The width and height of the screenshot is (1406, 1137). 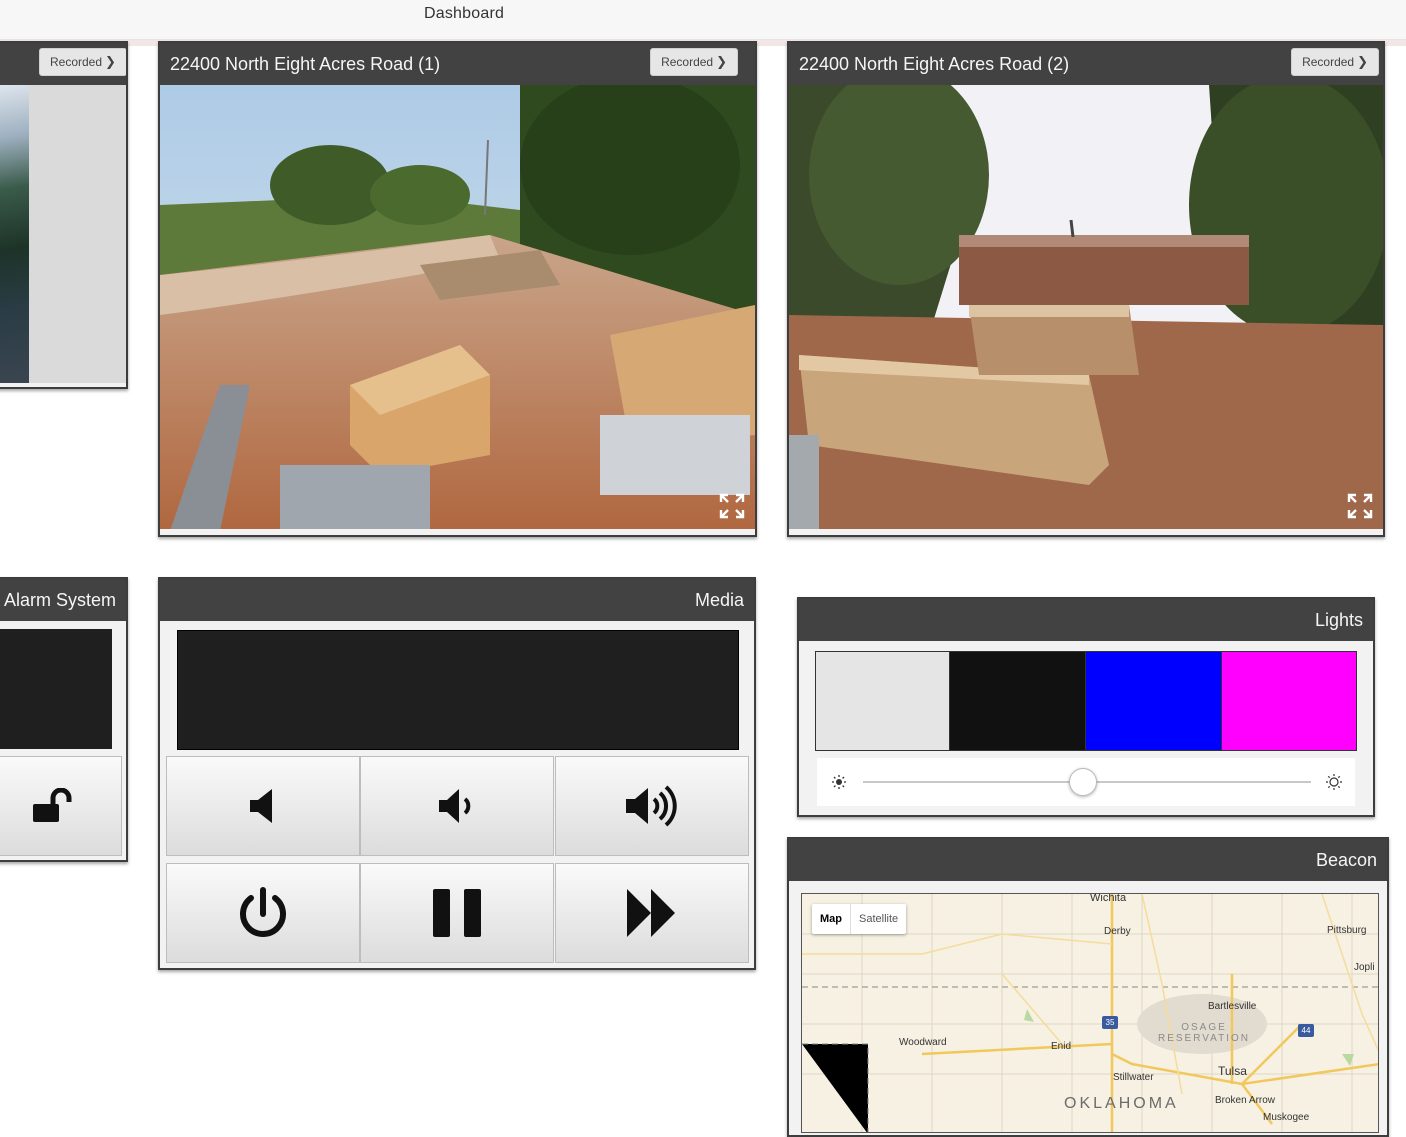 I want to click on alarm-title: Alarm System, so click(x=59, y=600).